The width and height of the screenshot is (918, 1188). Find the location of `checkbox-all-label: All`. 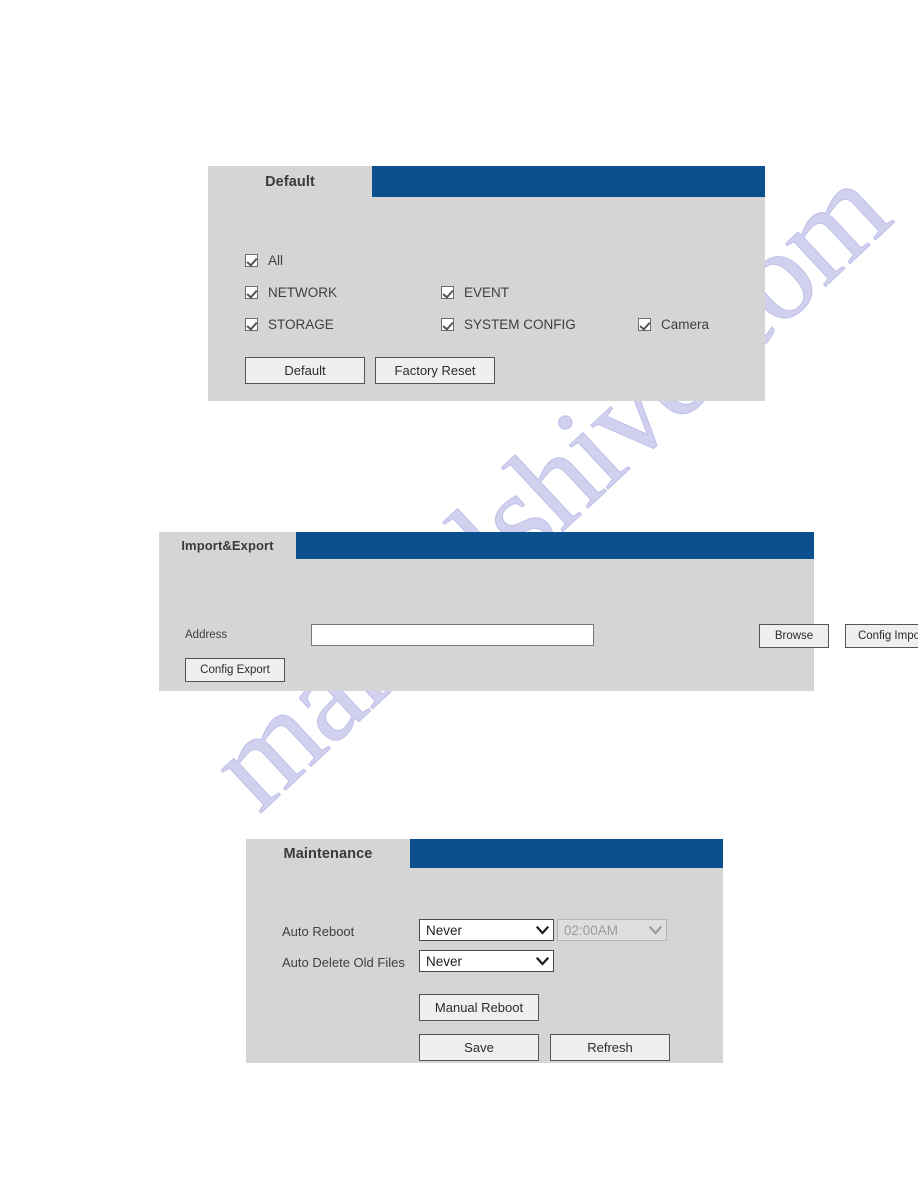

checkbox-all-label: All is located at coordinates (276, 260).